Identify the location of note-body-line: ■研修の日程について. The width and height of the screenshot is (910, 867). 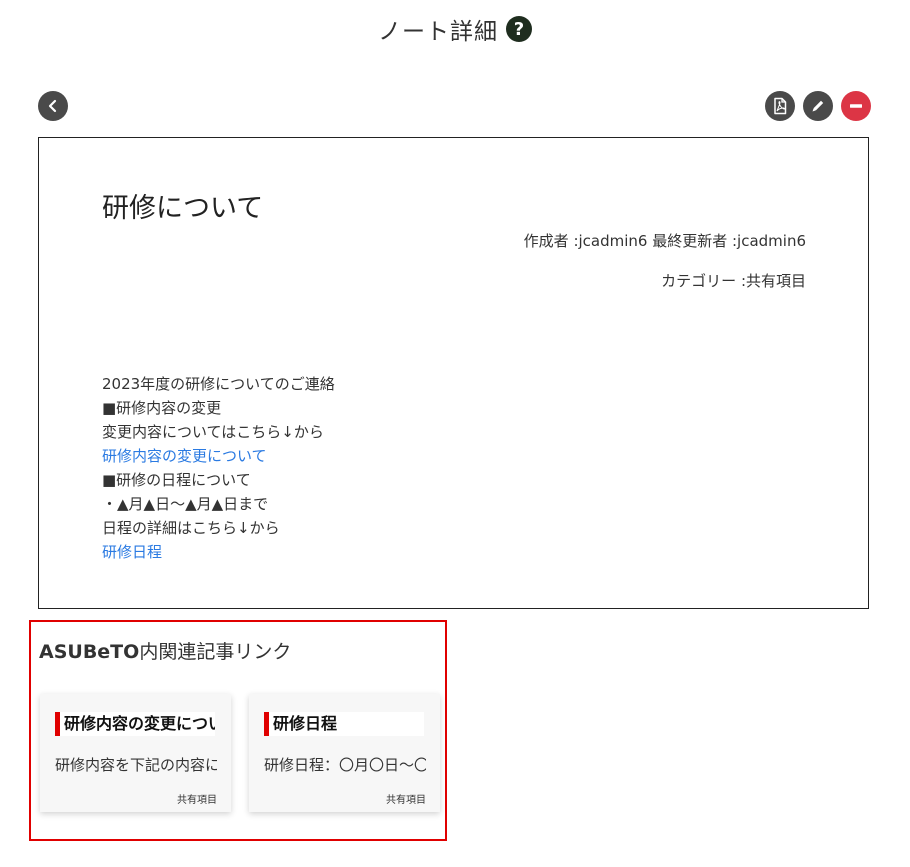
(176, 480).